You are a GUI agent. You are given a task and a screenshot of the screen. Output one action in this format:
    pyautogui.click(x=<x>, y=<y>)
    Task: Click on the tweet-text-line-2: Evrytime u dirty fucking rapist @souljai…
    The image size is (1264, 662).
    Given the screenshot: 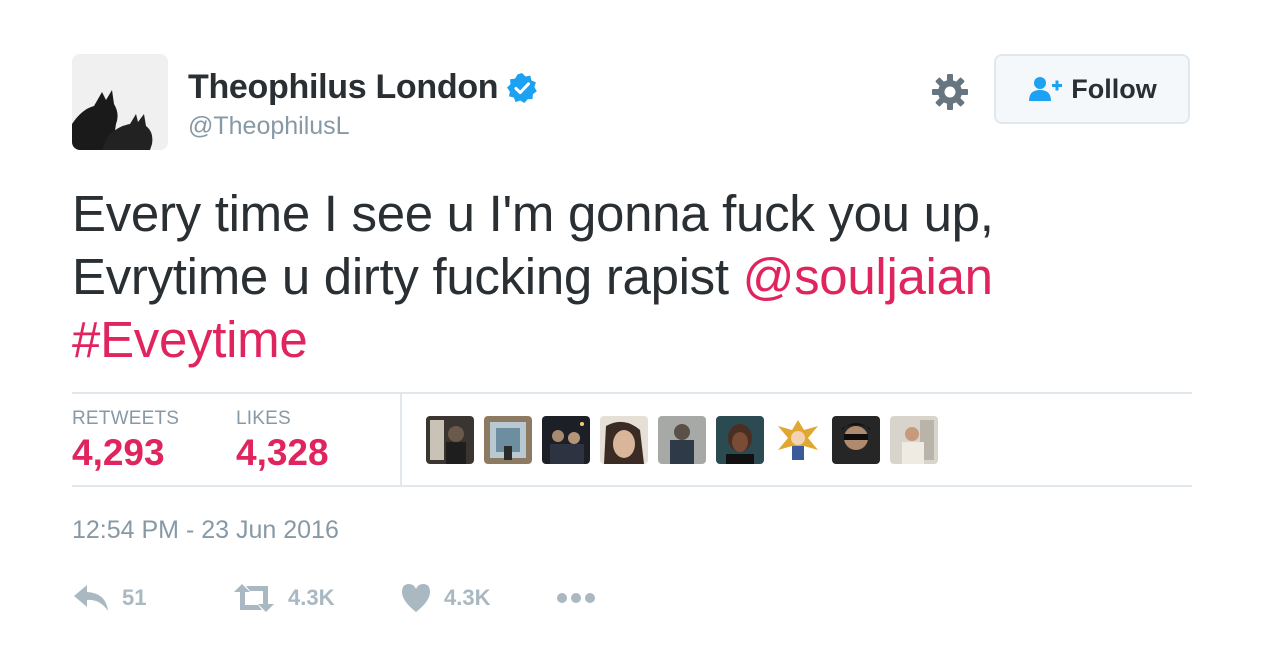 What is the action you would take?
    pyautogui.click(x=572, y=276)
    